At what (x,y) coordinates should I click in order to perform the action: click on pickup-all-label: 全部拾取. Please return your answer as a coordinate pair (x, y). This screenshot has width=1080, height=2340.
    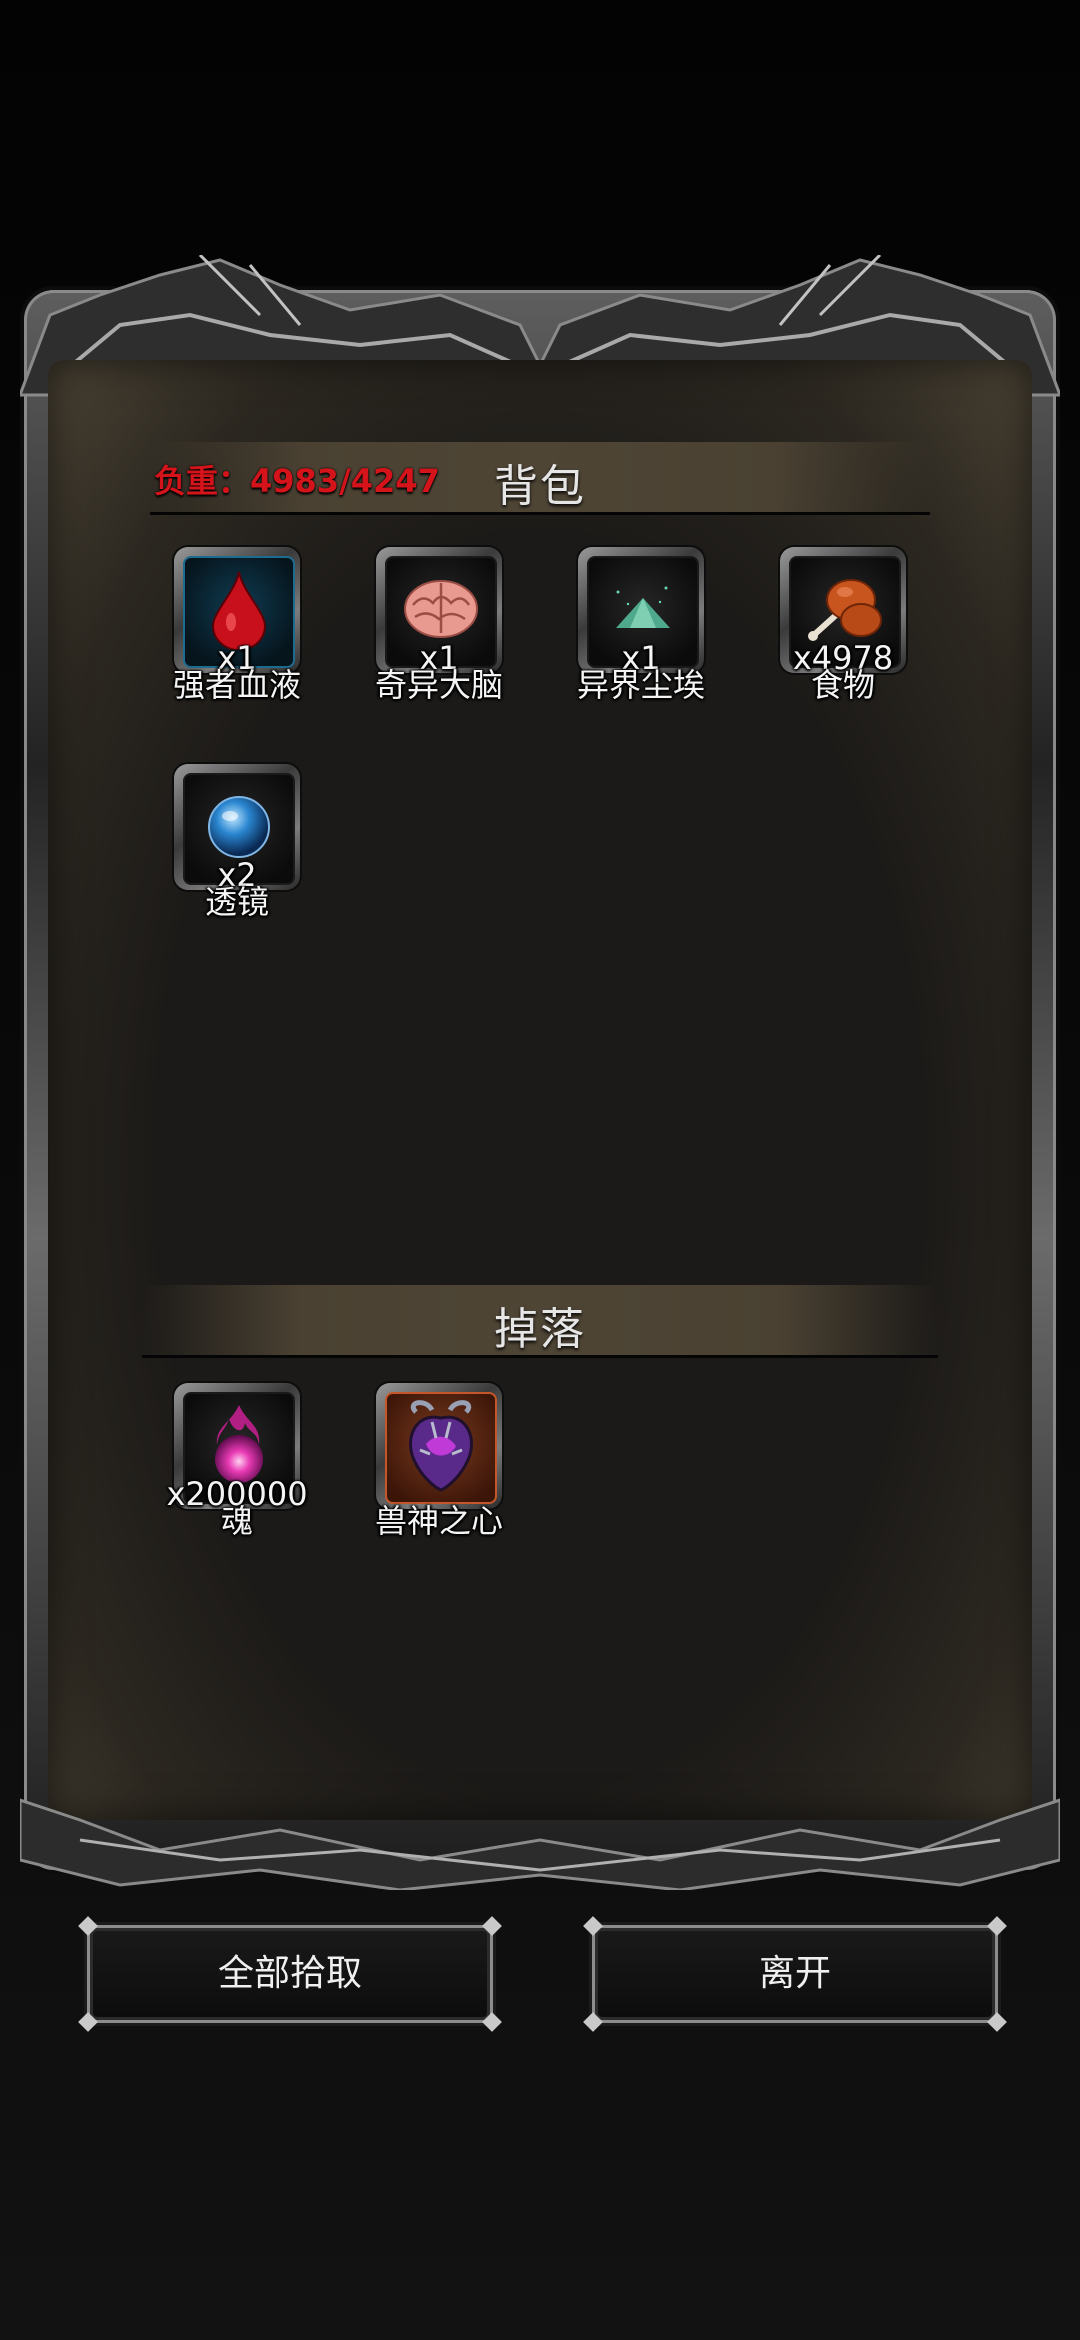
    Looking at the image, I should click on (289, 1973).